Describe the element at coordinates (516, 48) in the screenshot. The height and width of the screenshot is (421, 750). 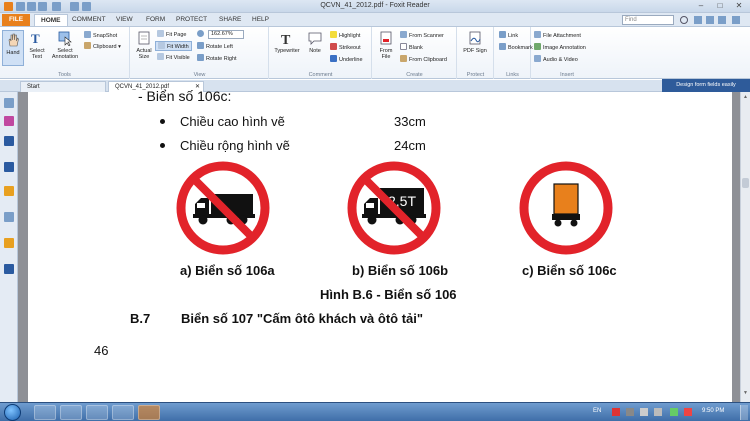
I see `bookmark-button: Bookmark` at that location.